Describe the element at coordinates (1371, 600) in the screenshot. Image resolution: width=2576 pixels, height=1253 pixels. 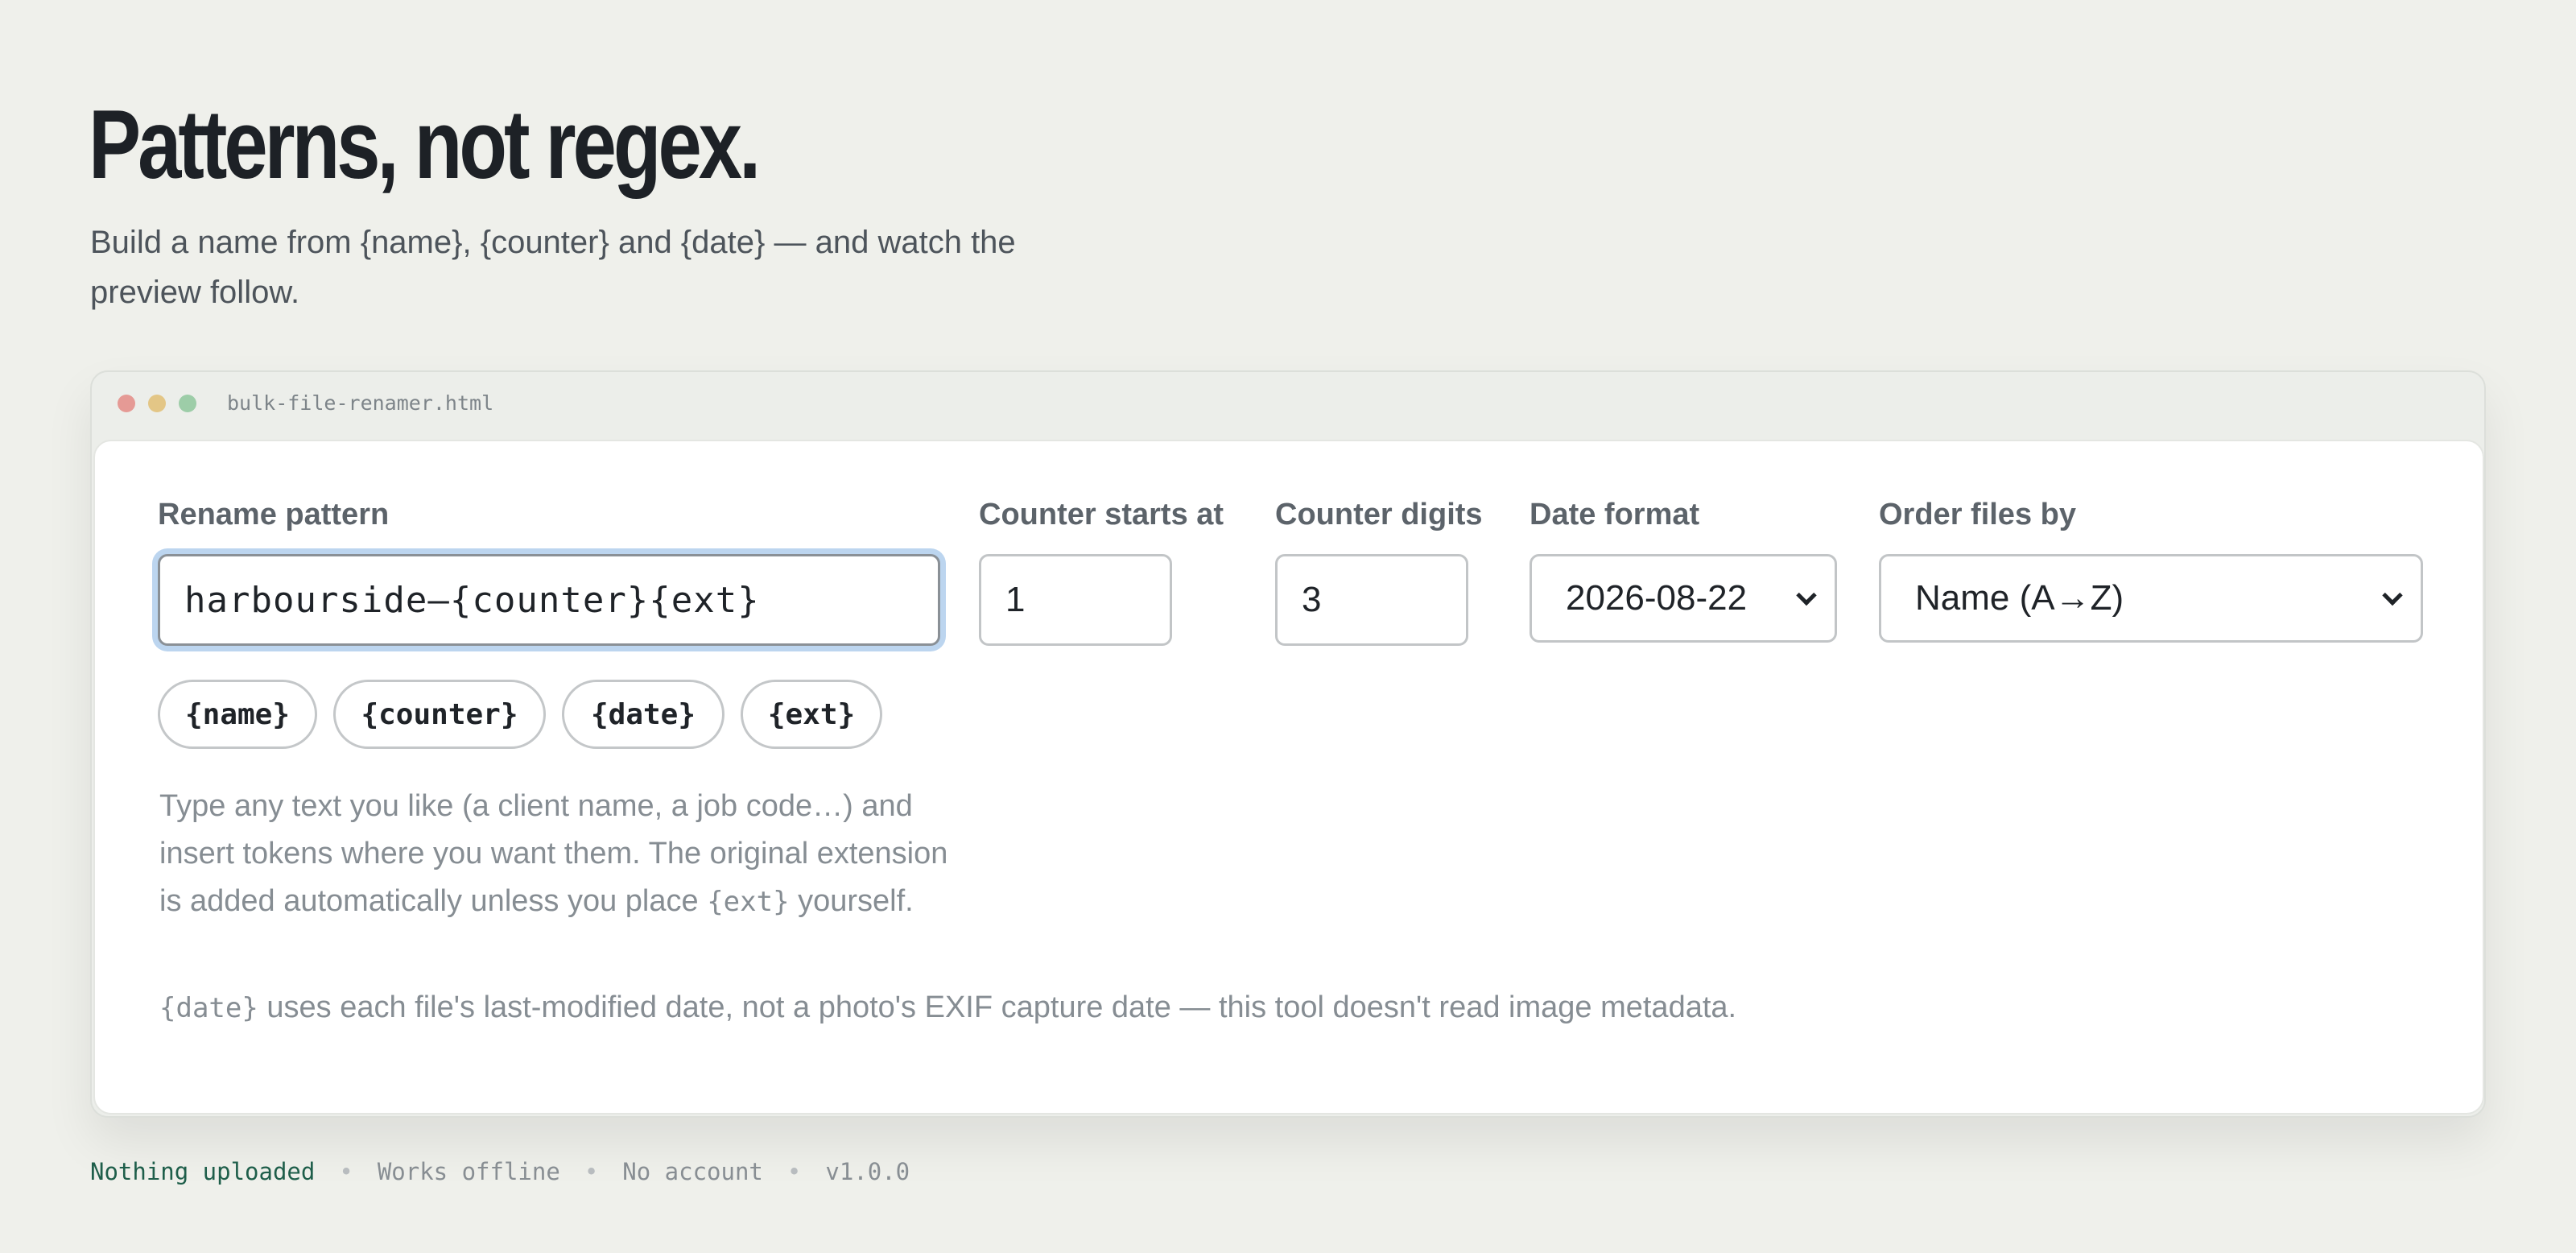
I see `counter-digits-input: 3` at that location.